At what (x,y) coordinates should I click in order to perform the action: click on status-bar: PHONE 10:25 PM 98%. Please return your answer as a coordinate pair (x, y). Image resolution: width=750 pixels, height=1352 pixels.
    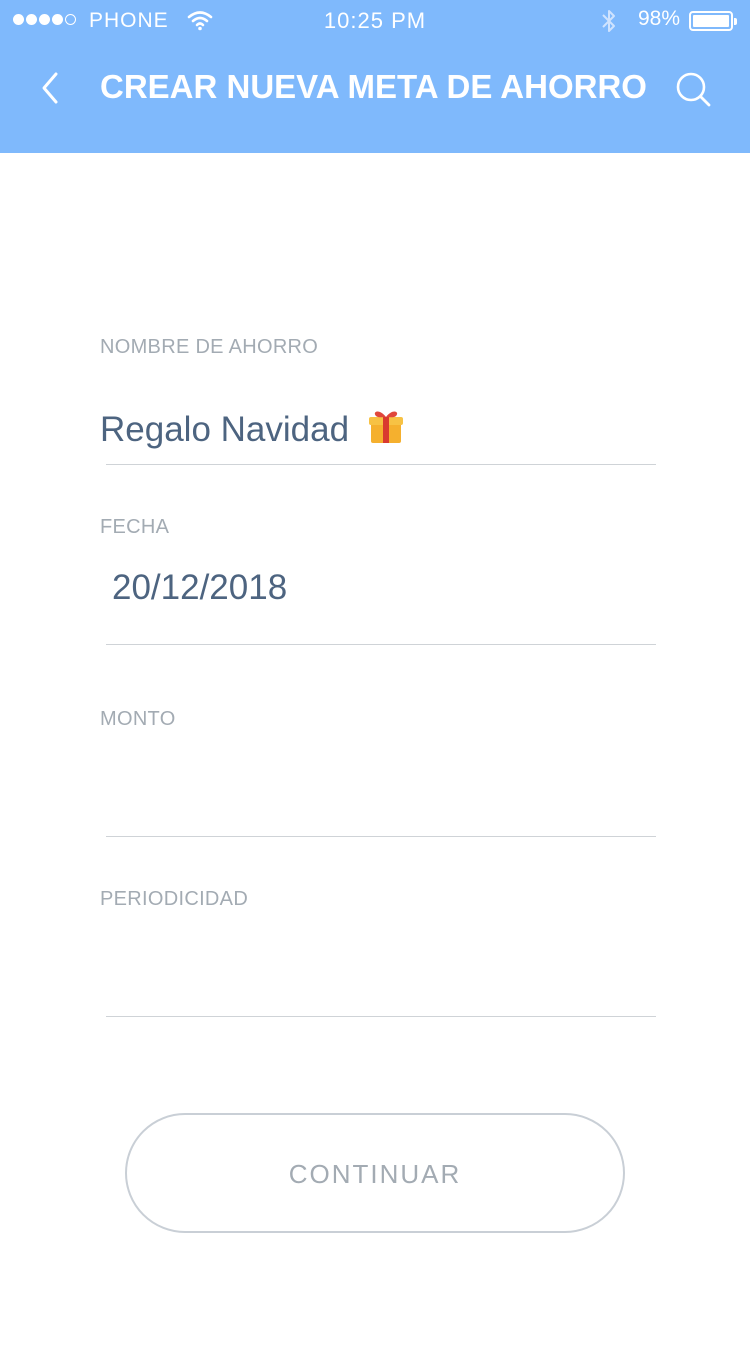
    Looking at the image, I should click on (375, 21).